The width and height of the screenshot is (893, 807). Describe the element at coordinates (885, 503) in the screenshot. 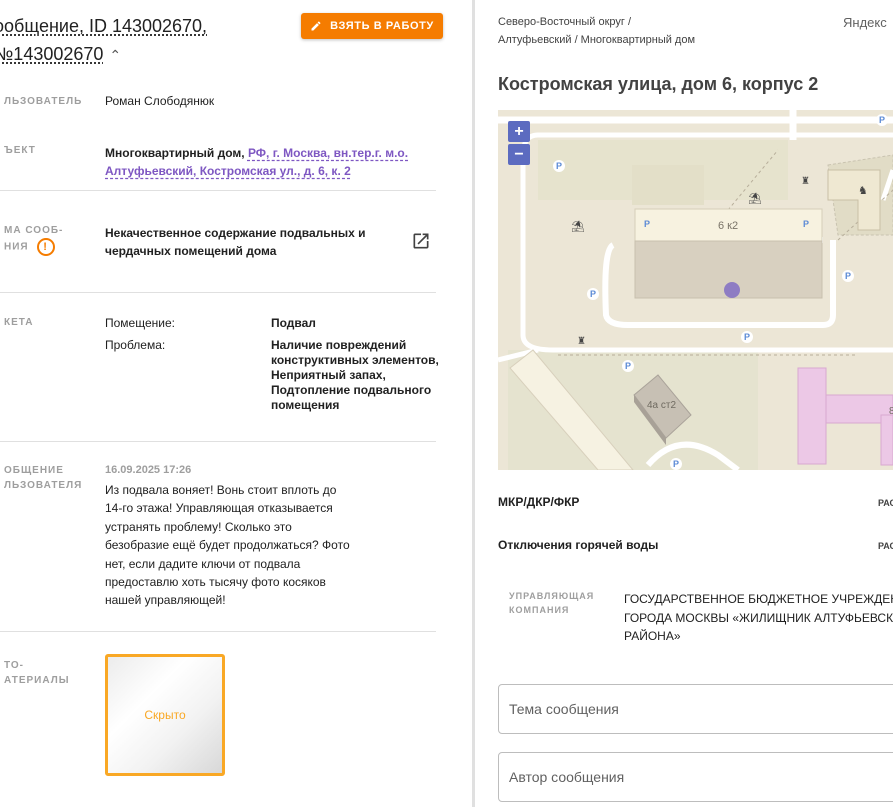

I see `mkr-row-value: РАС` at that location.